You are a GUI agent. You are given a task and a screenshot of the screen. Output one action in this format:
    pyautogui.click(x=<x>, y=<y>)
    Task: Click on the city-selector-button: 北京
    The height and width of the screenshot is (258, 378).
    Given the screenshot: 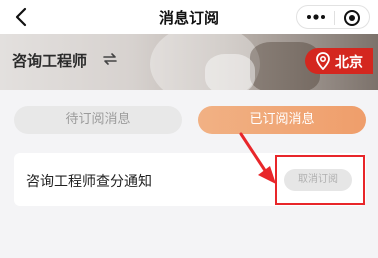 What is the action you would take?
    pyautogui.click(x=339, y=61)
    